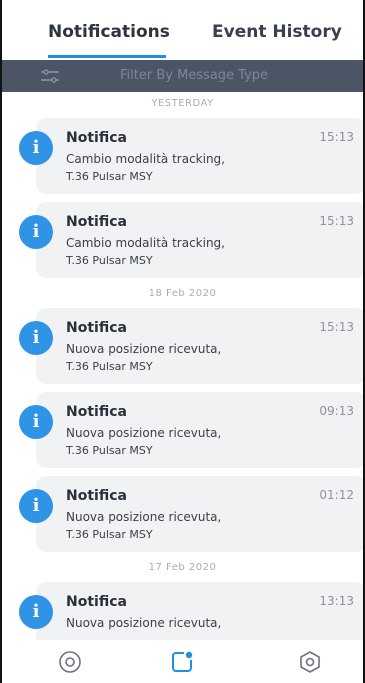 The width and height of the screenshot is (365, 683). What do you see at coordinates (194, 75) in the screenshot?
I see `filter-label: Filter By Message Type` at bounding box center [194, 75].